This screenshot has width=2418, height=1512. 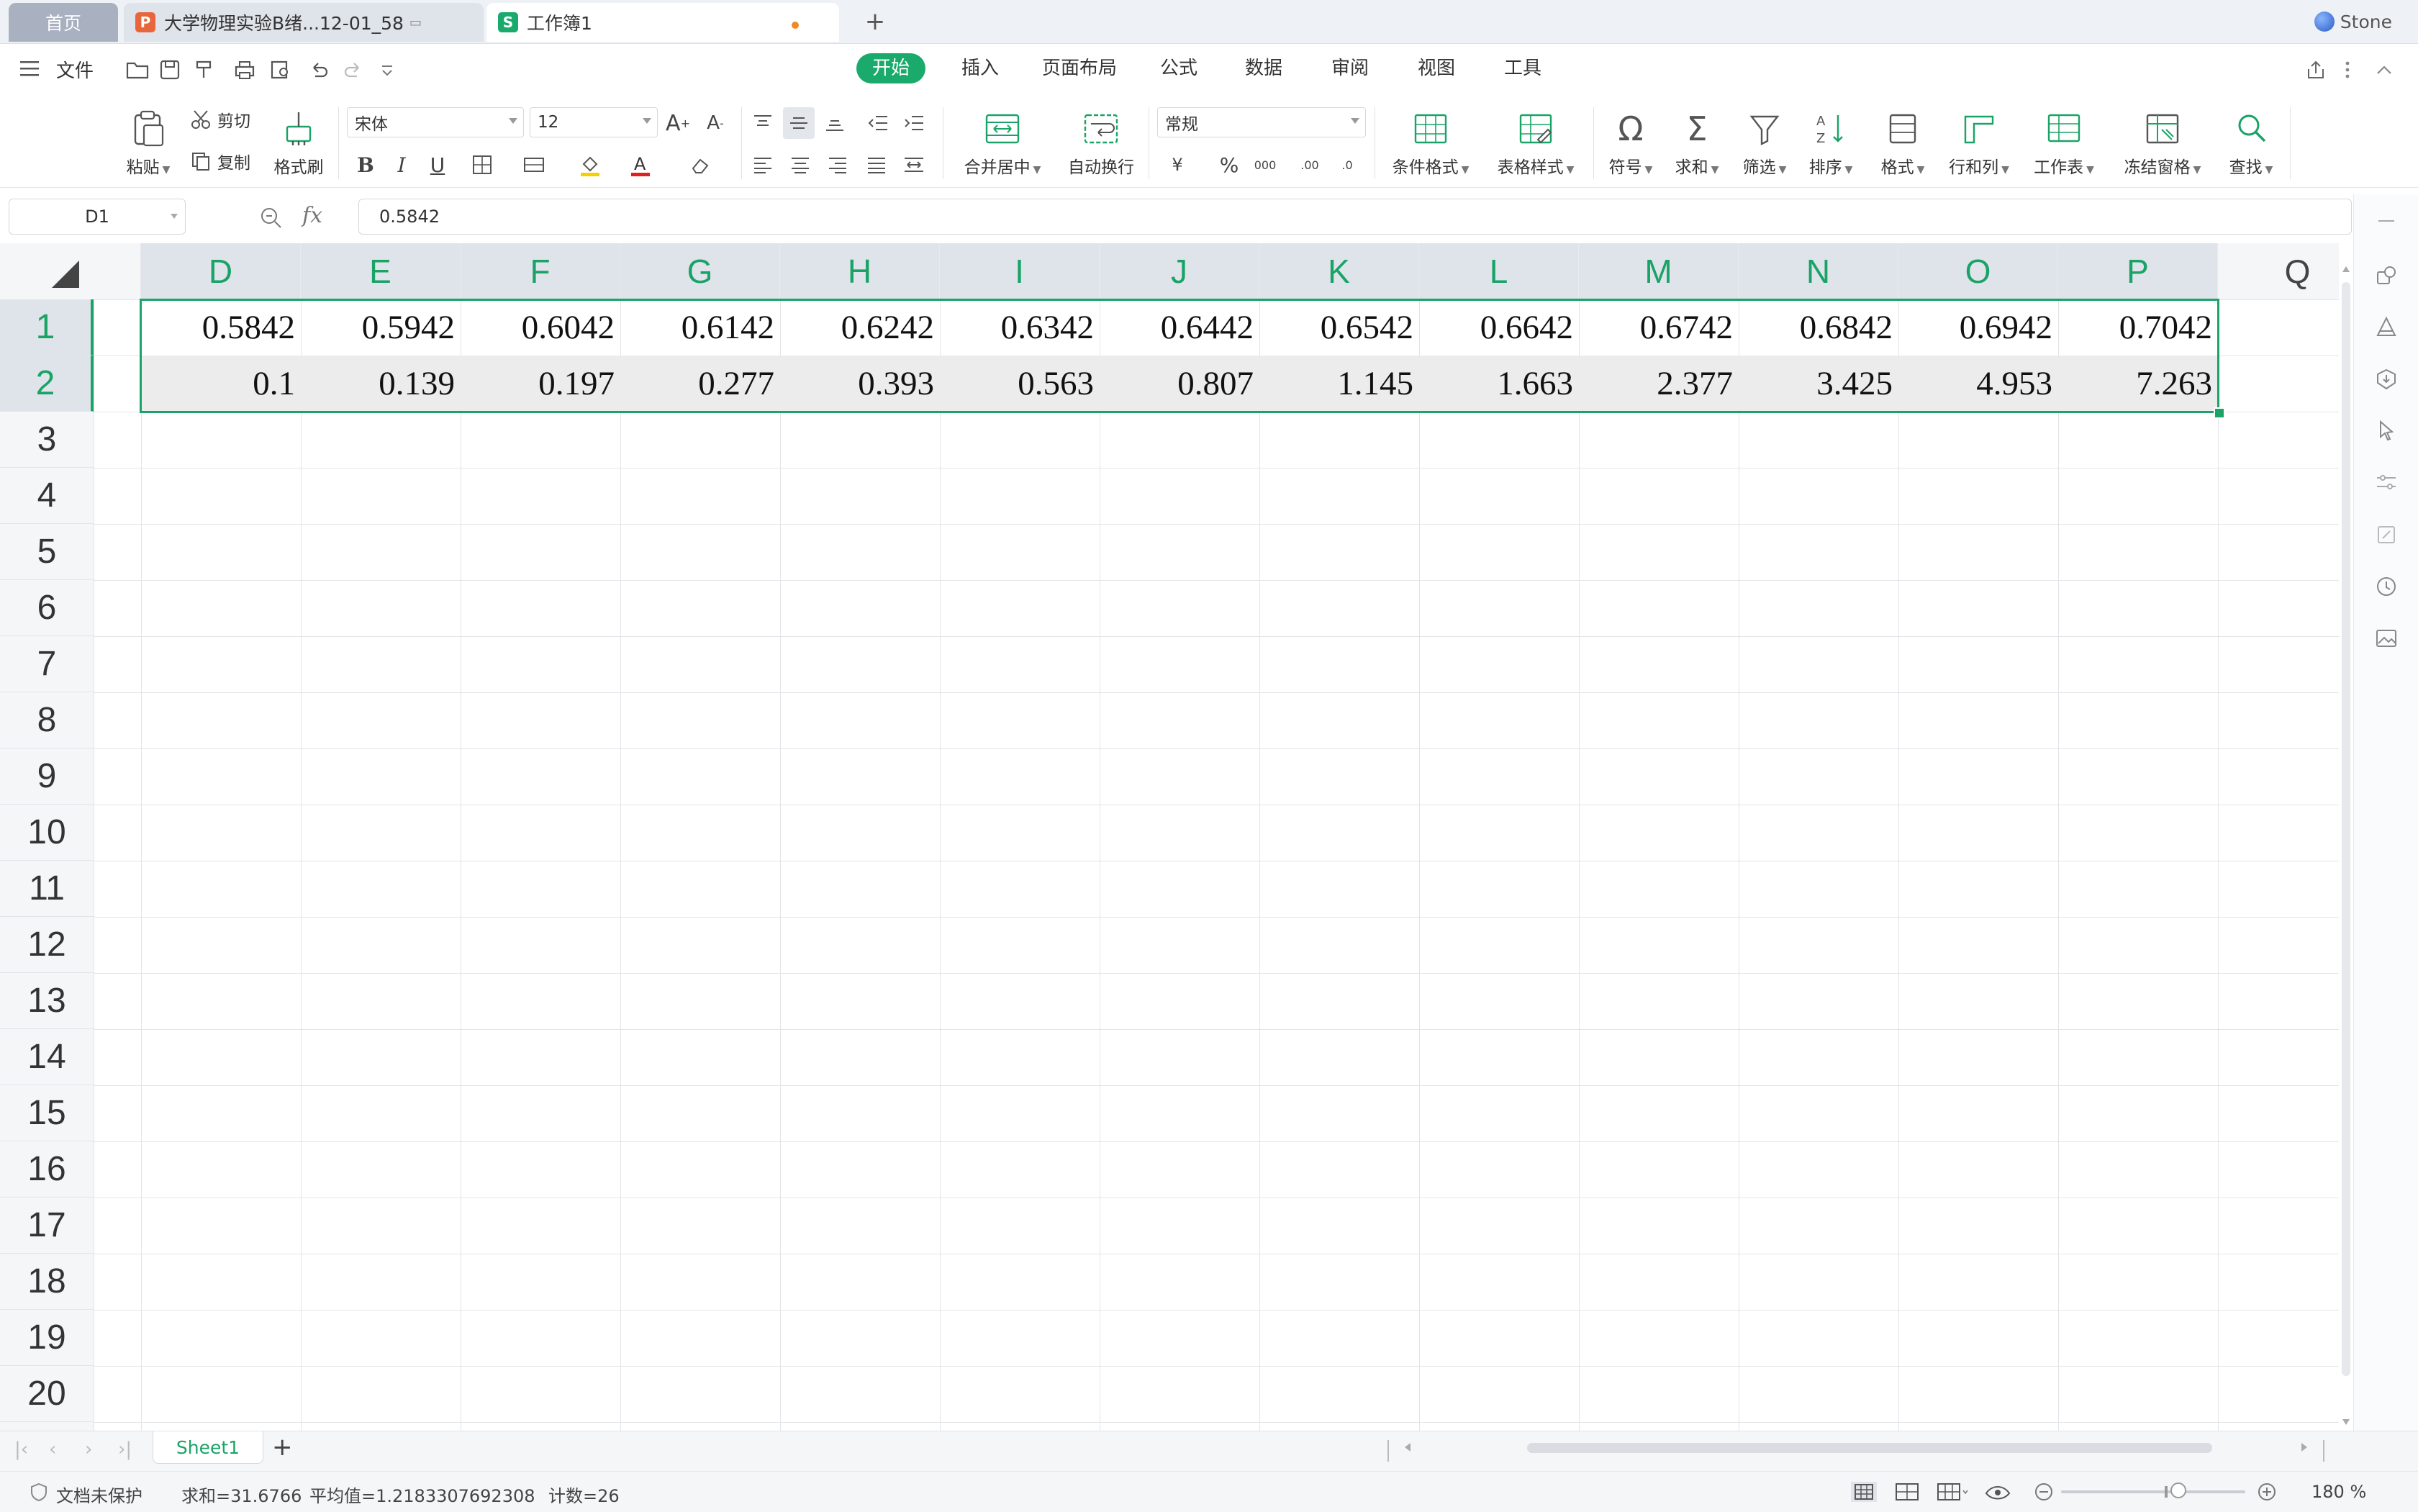 I want to click on column-header-q: Q, so click(x=2278, y=271).